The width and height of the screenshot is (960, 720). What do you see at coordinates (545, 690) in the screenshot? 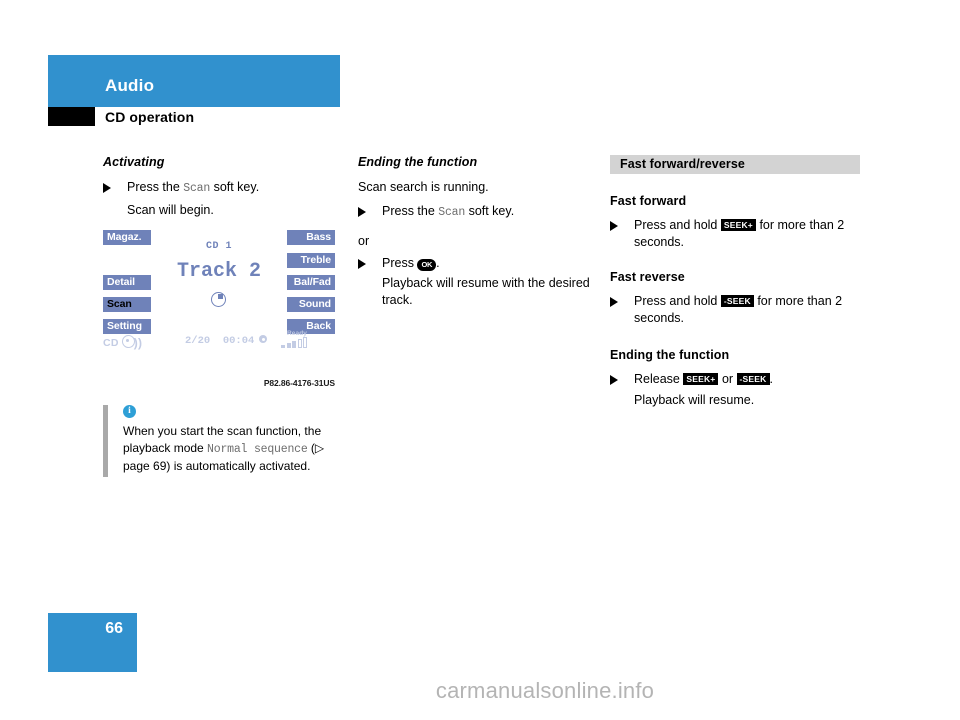
I see `watermark: carmanualsonline.info` at bounding box center [545, 690].